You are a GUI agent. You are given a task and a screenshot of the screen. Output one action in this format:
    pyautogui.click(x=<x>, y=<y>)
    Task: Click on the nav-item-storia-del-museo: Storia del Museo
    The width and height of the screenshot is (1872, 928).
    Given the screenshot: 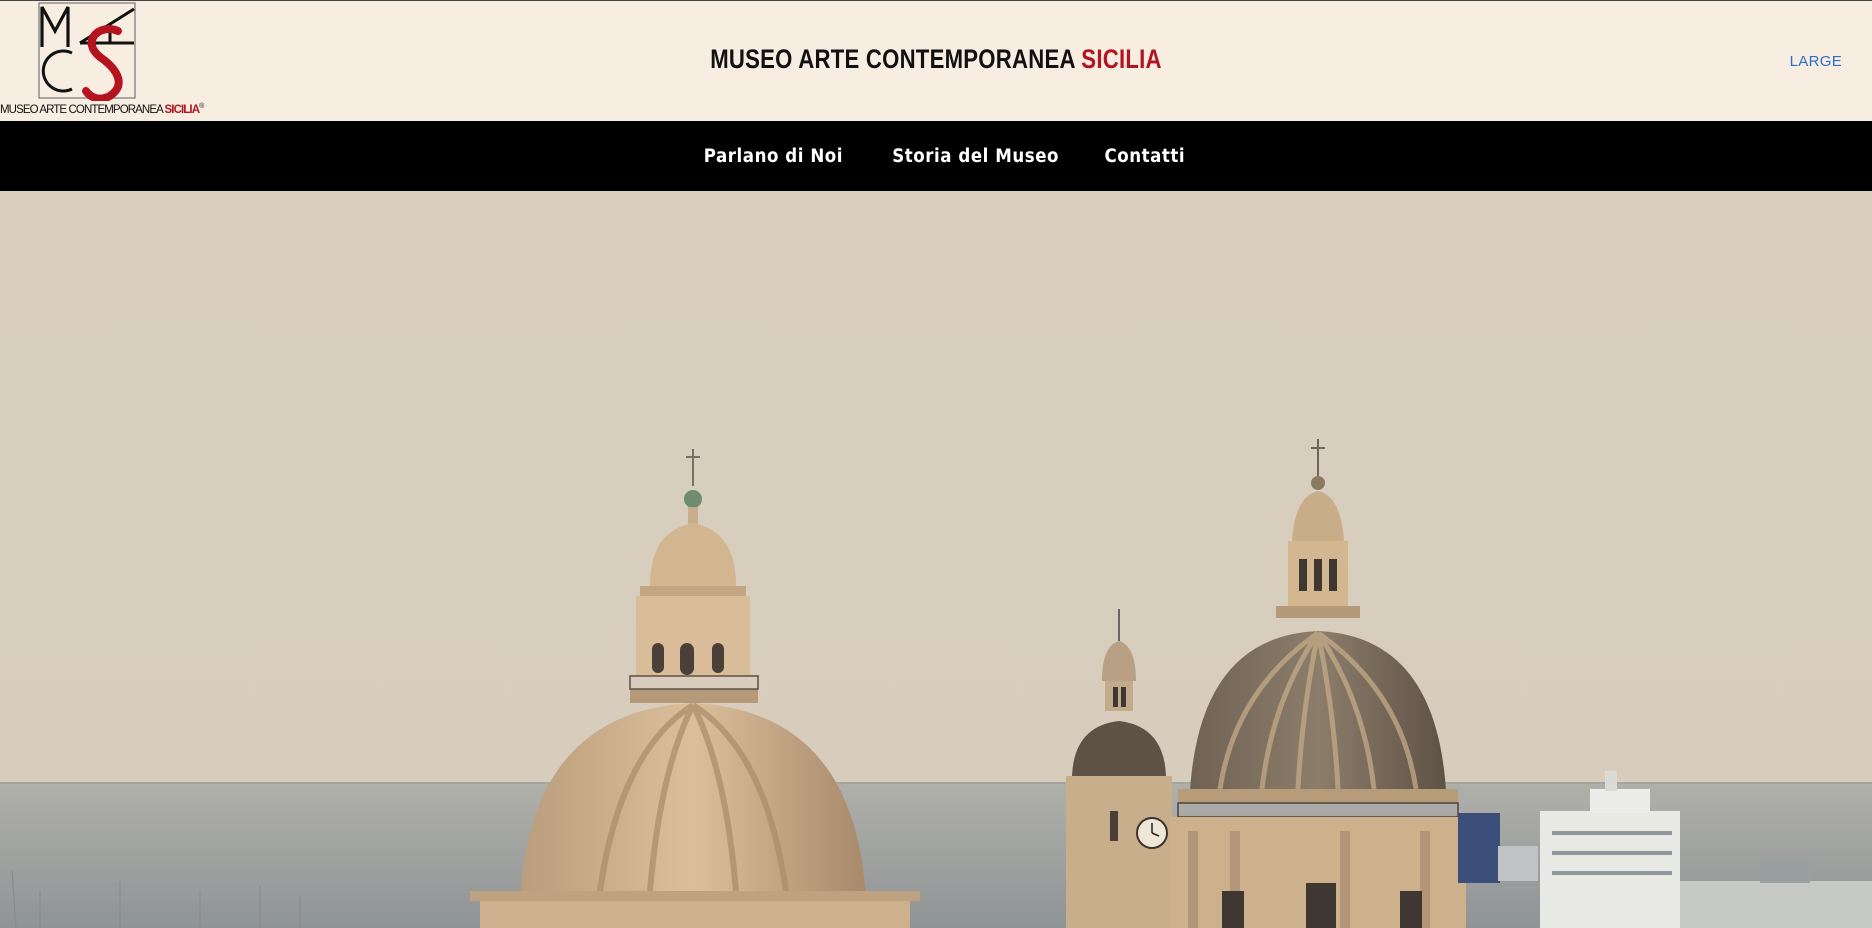 What is the action you would take?
    pyautogui.click(x=975, y=156)
    